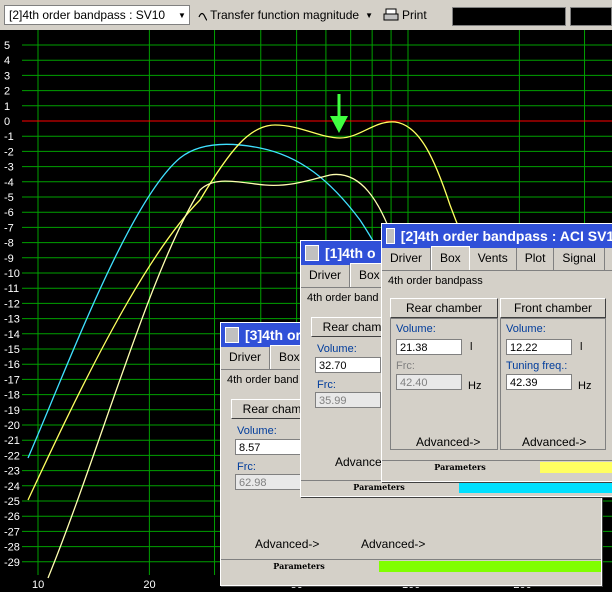 The image size is (612, 592). Describe the element at coordinates (9, 168) in the screenshot. I see `y-tick-label: -3` at that location.